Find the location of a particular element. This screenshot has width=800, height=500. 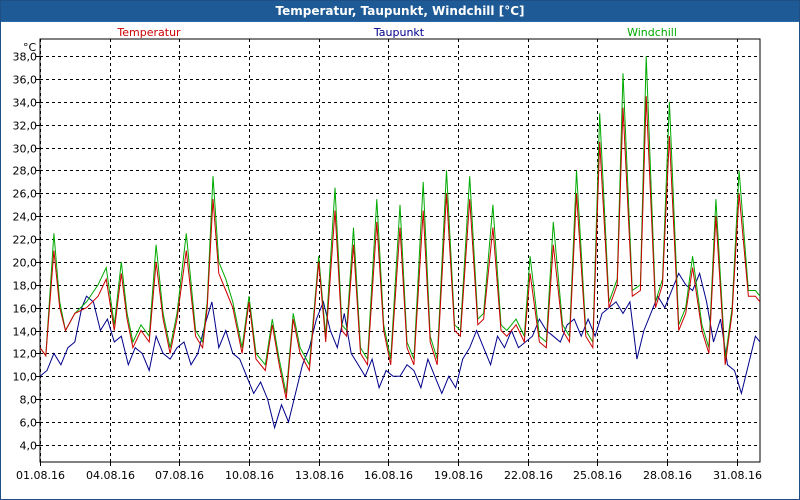

y-tick-label: 8,0 is located at coordinates (29, 400).